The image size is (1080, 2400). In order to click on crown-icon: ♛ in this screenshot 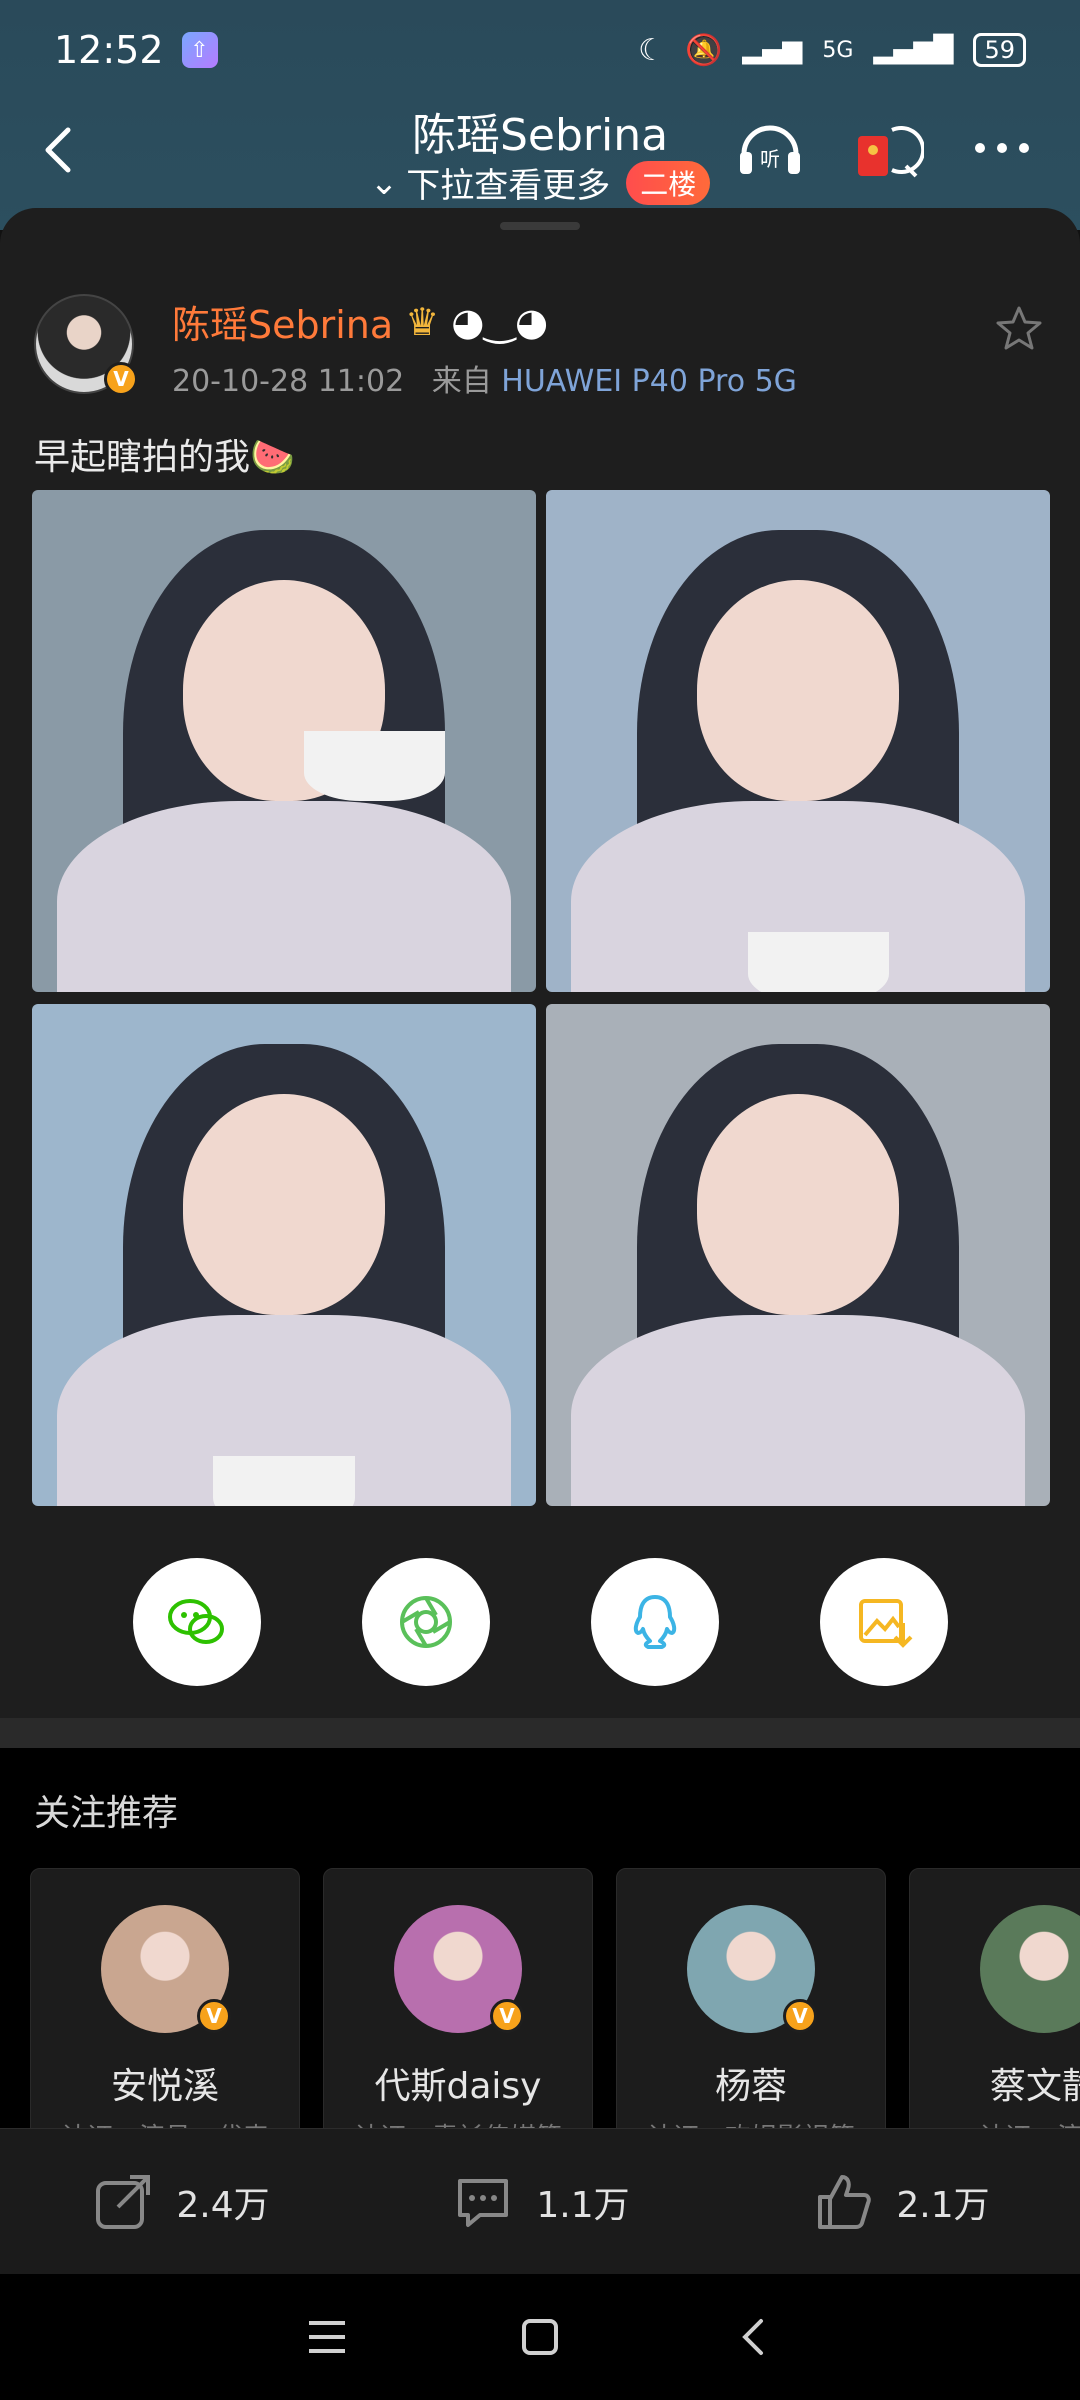, I will do `click(422, 321)`.